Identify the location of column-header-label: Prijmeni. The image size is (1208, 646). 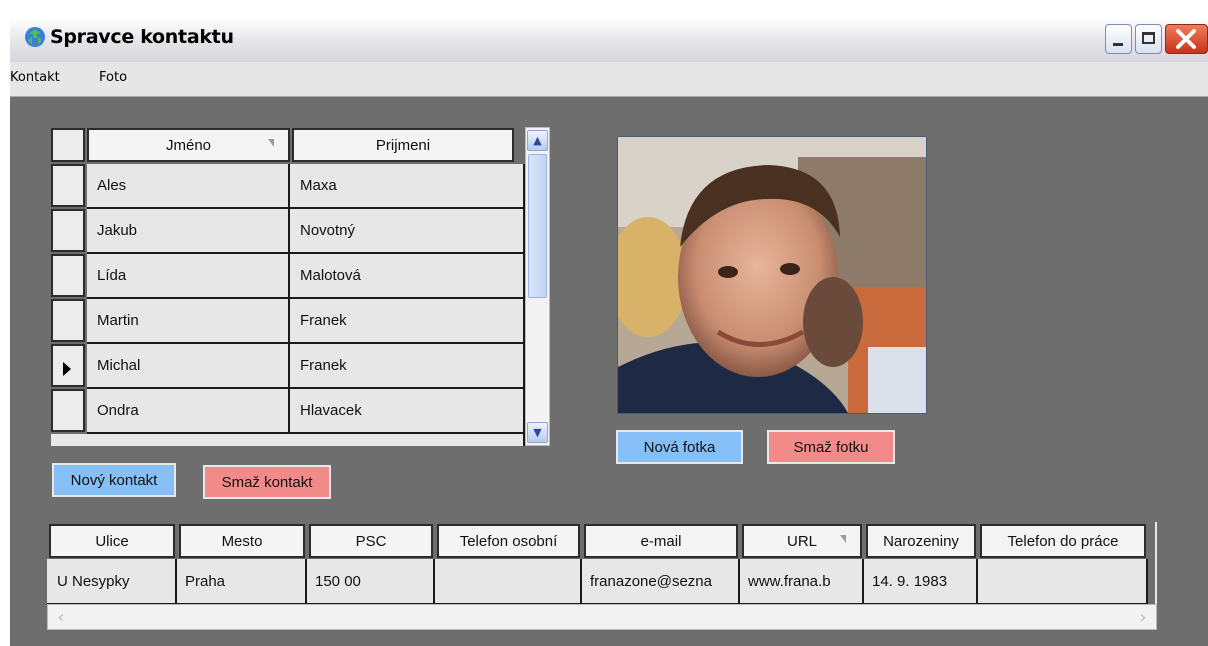
(403, 145).